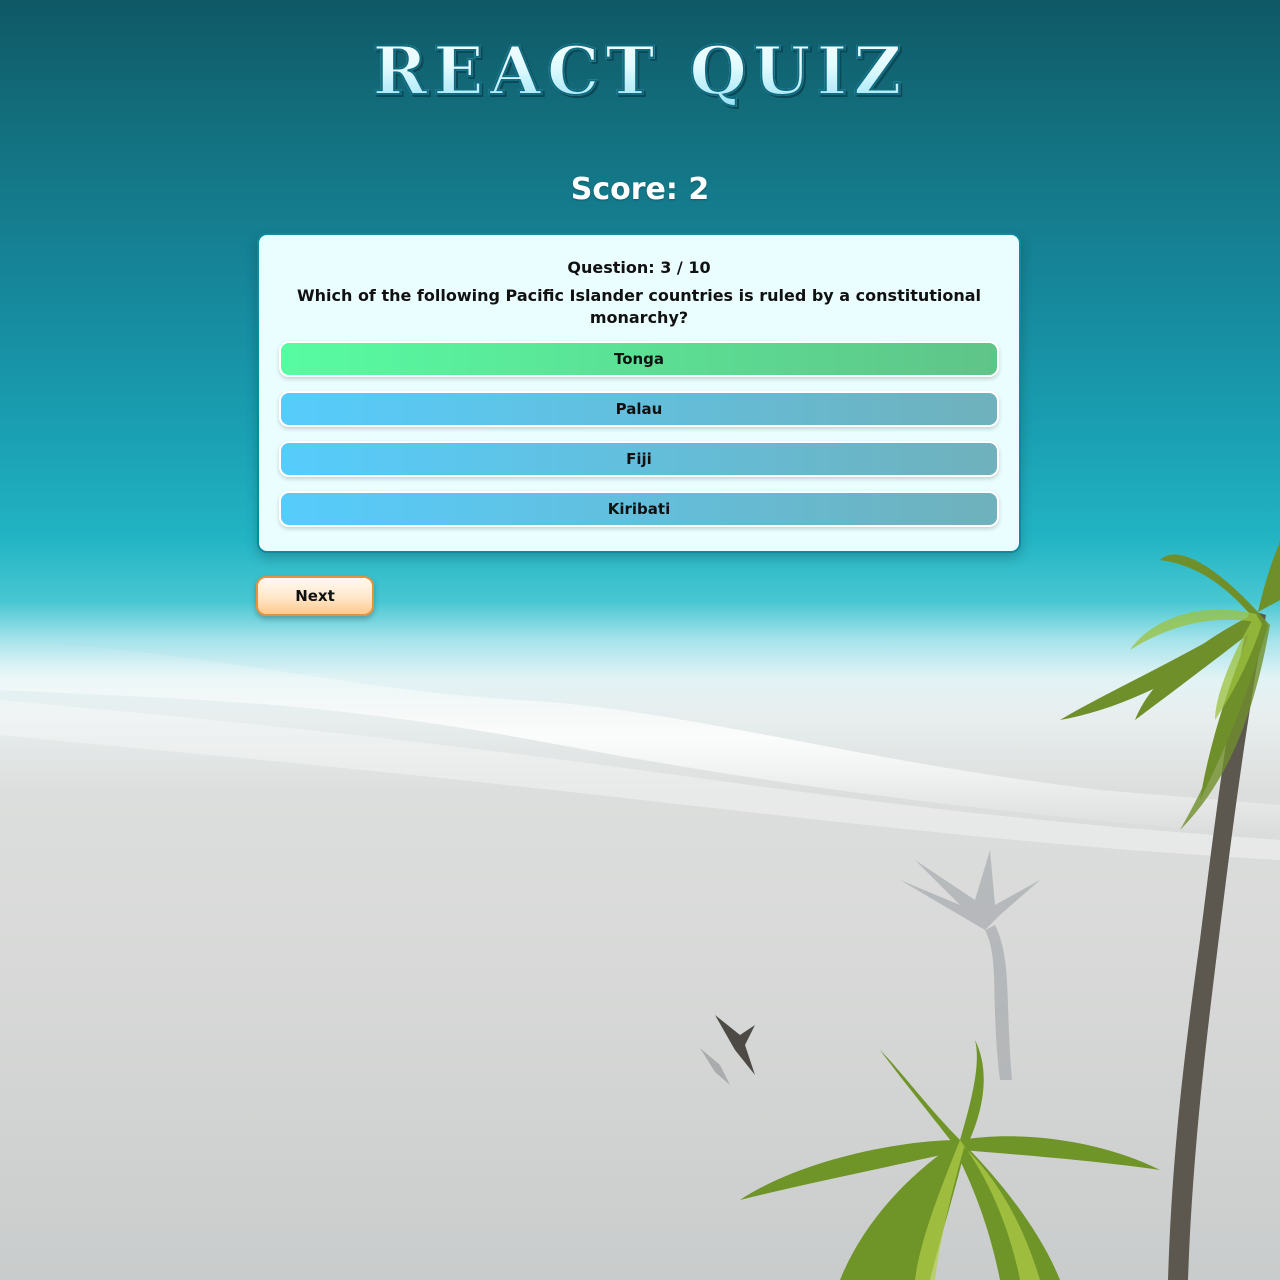 The width and height of the screenshot is (1280, 1280). What do you see at coordinates (639, 267) in the screenshot?
I see `question-number: Question: 3 / 10` at bounding box center [639, 267].